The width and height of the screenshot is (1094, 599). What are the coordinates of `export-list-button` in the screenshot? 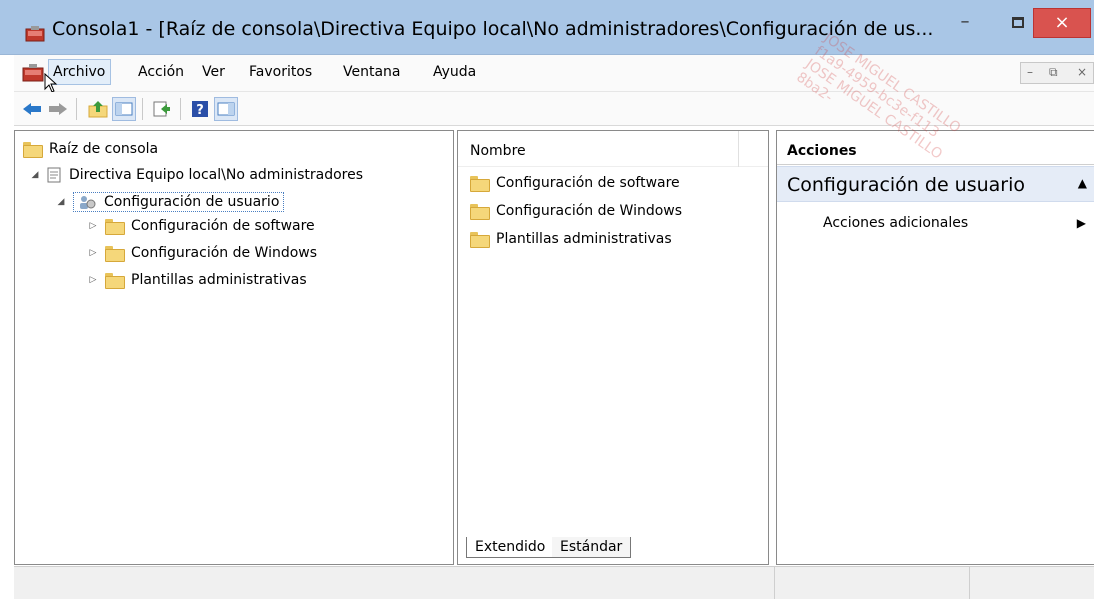 It's located at (162, 109).